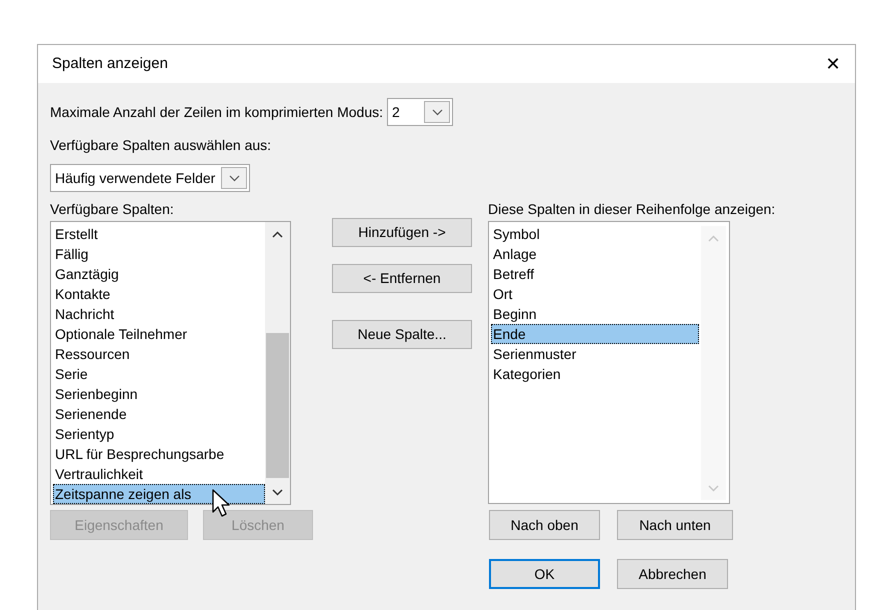  I want to click on push-button: Nach unten, so click(675, 525).